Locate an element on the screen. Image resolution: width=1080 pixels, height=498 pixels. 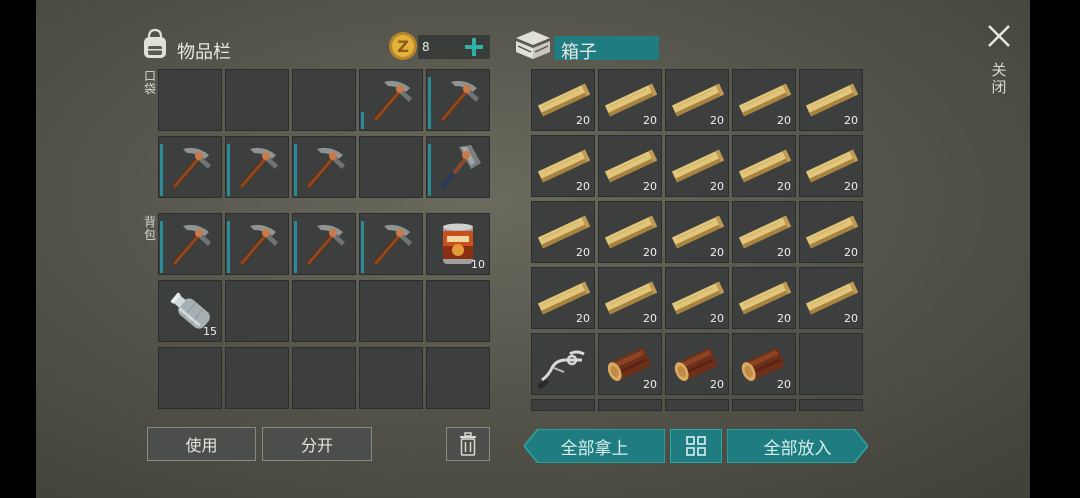
split-button: 分开 is located at coordinates (317, 444).